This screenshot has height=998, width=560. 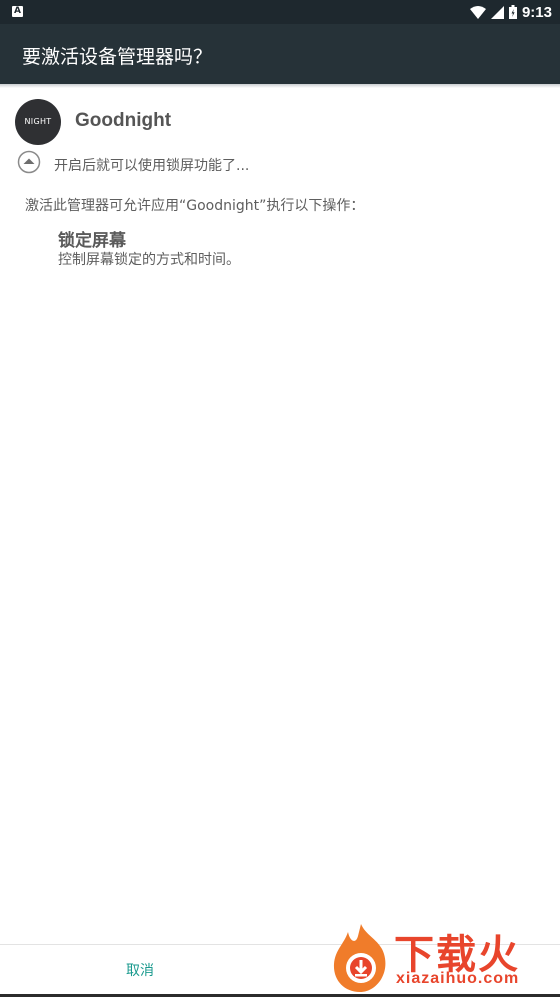 What do you see at coordinates (117, 57) in the screenshot?
I see `dialog-title: 要激活设备管理器吗？` at bounding box center [117, 57].